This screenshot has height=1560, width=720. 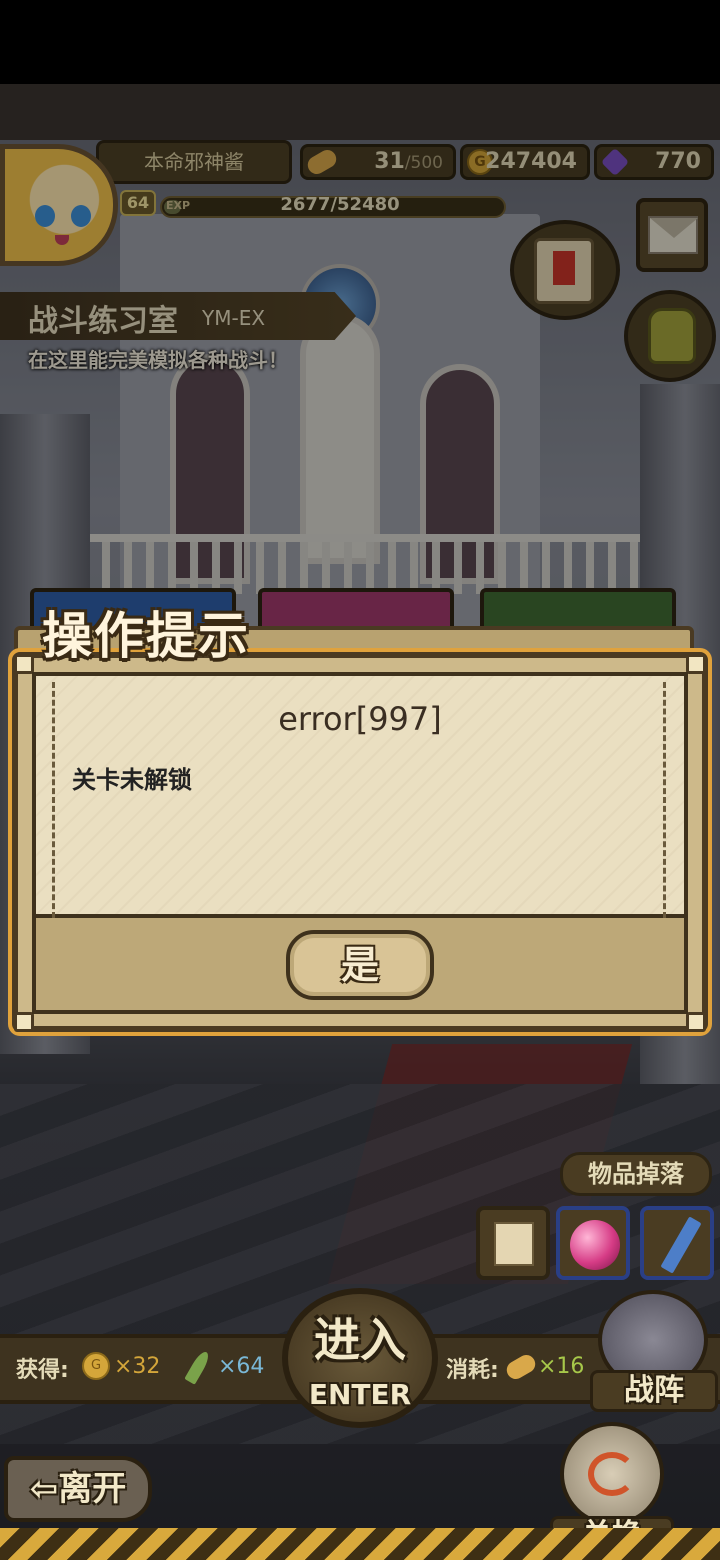 What do you see at coordinates (654, 1391) in the screenshot?
I see `formation-label: 战阵` at bounding box center [654, 1391].